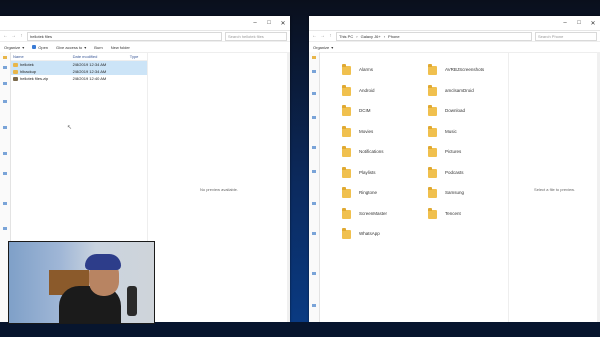  Describe the element at coordinates (357, 131) in the screenshot. I see `folder-item: Movies` at that location.